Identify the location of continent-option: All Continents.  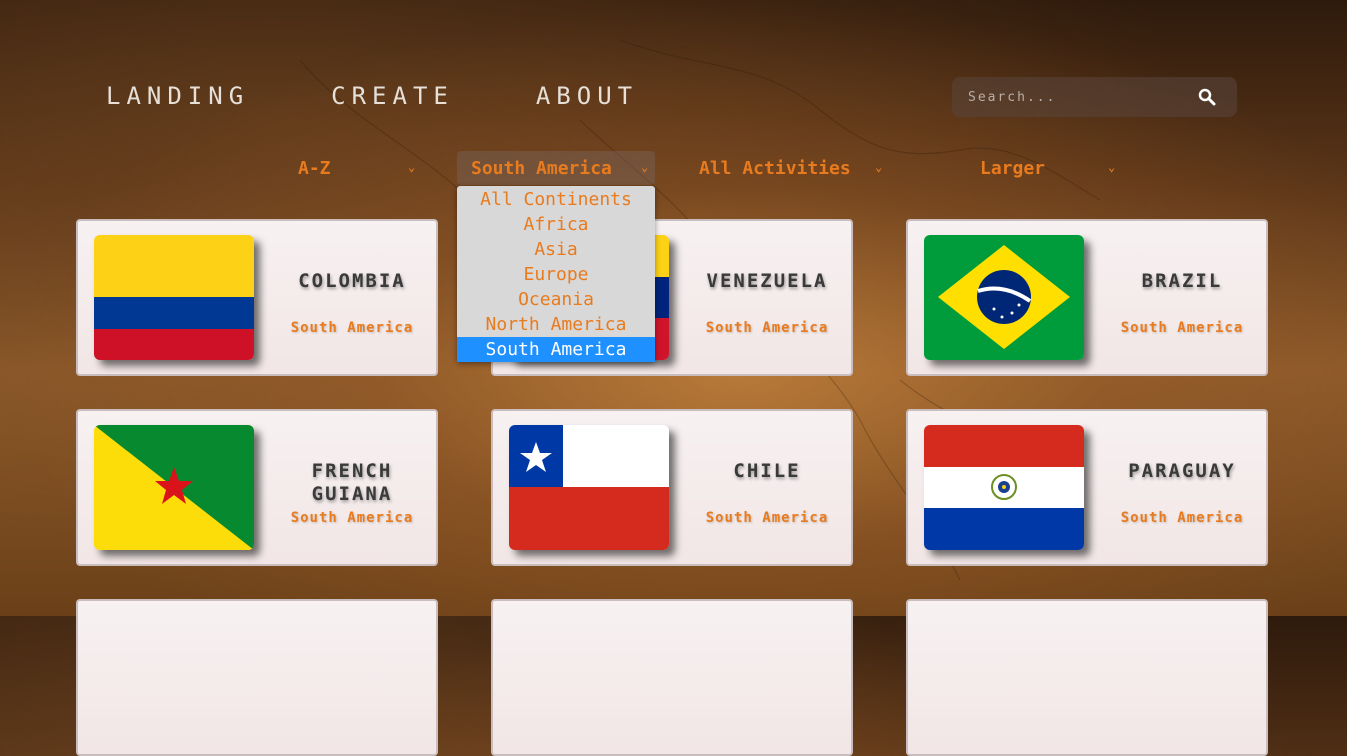
(556, 199).